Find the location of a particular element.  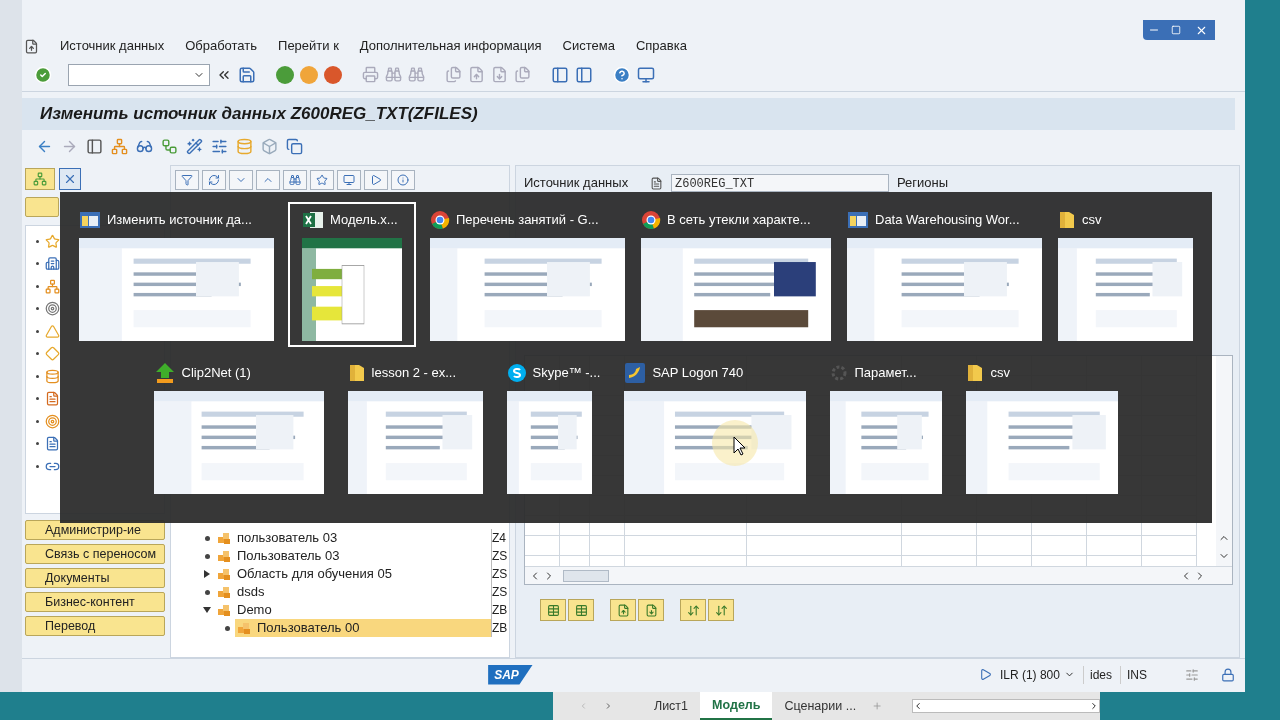

exit-button-icon is located at coordinates (309, 74).